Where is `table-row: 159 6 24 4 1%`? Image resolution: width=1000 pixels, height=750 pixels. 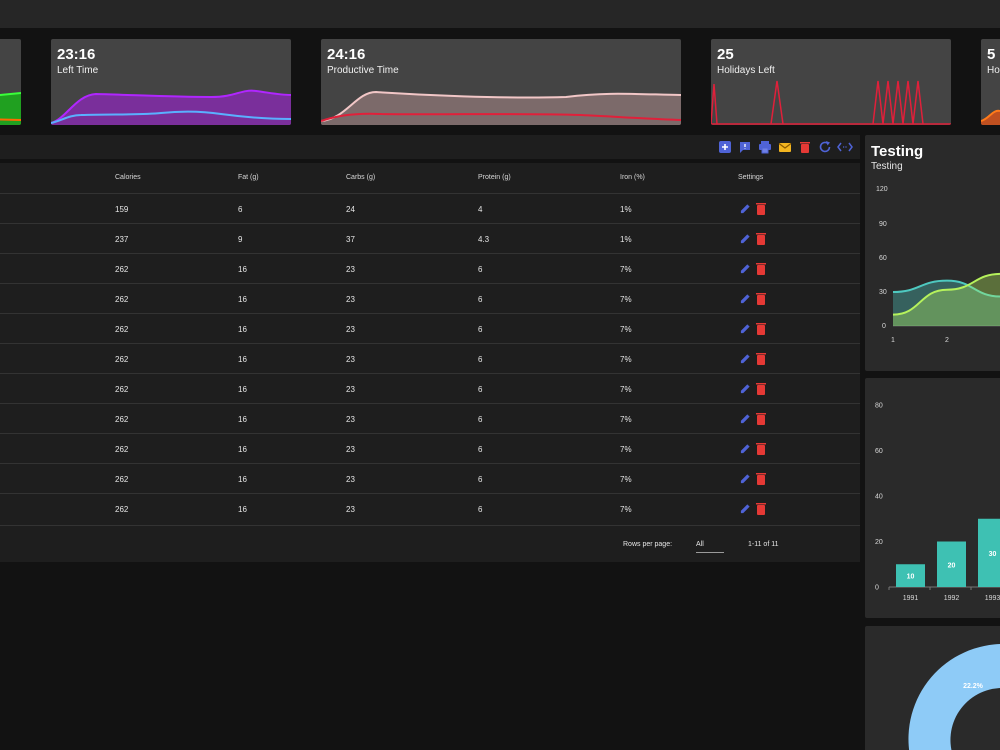
table-row: 159 6 24 4 1% is located at coordinates (430, 208).